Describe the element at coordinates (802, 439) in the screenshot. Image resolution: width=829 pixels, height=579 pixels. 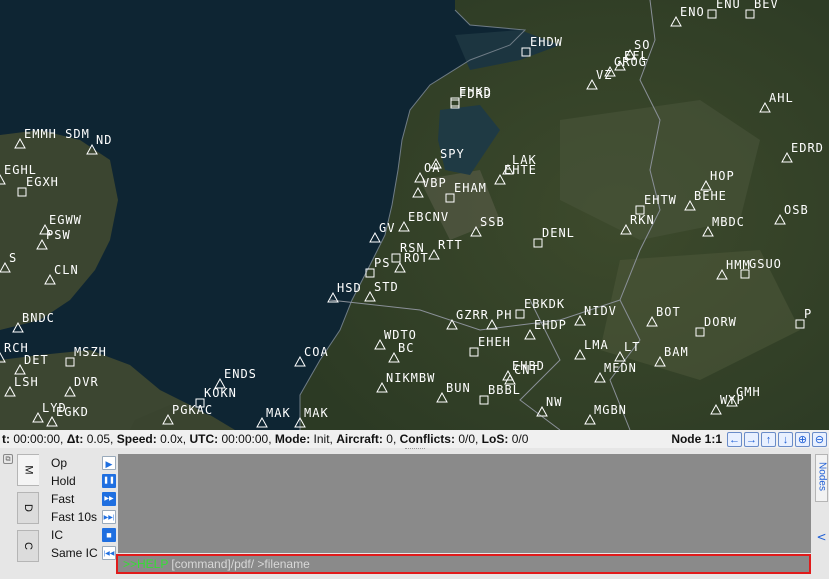
I see `zoom-in-icon: ⊕` at that location.